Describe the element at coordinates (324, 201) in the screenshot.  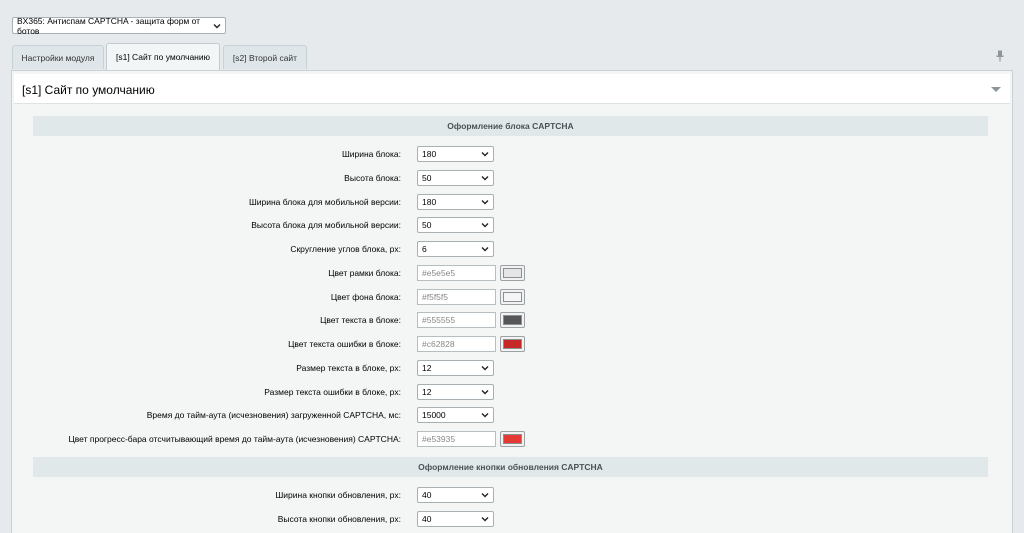
I see `field-label: Ширина блока для мобильной версии:` at that location.